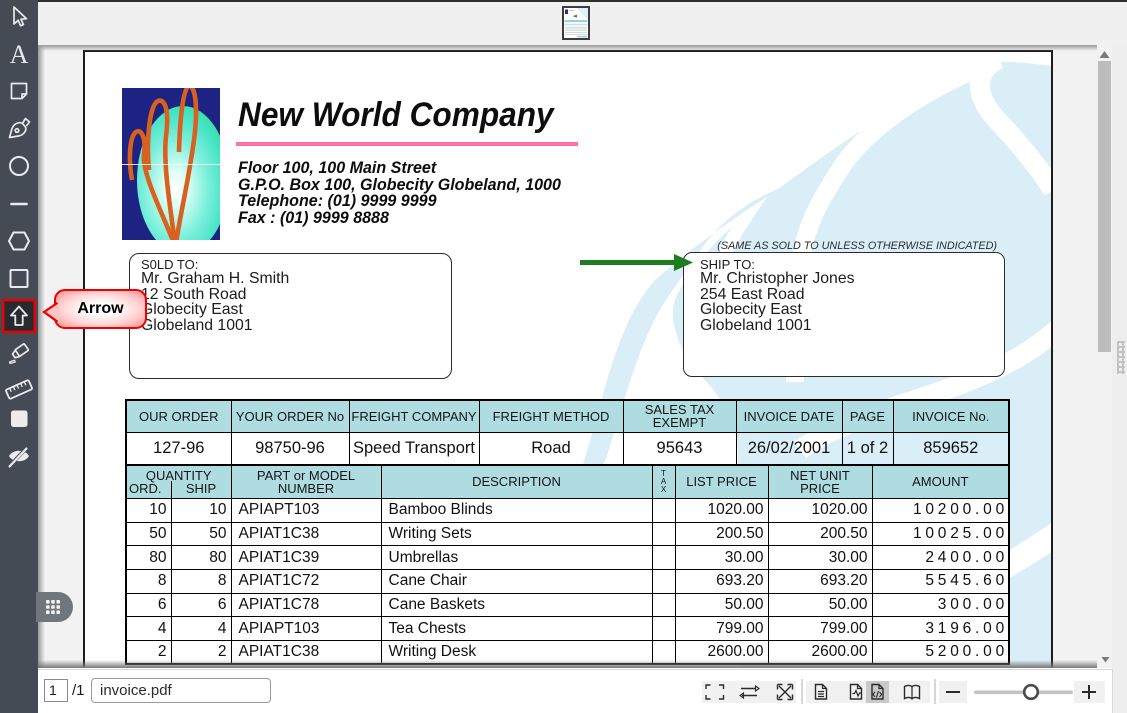 The image size is (1127, 713). I want to click on svg-text: A, so click(19, 54).